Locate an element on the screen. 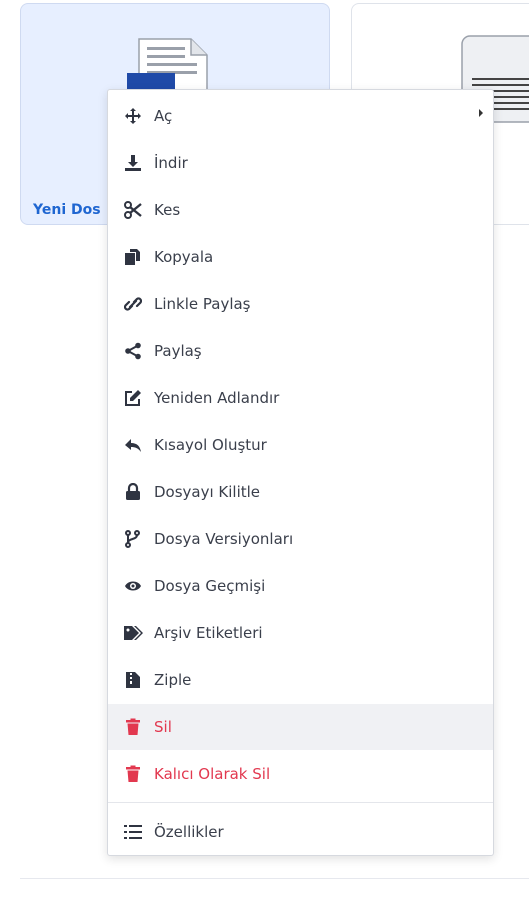 Image resolution: width=529 pixels, height=912 pixels. move-arrows-icon is located at coordinates (133, 116).